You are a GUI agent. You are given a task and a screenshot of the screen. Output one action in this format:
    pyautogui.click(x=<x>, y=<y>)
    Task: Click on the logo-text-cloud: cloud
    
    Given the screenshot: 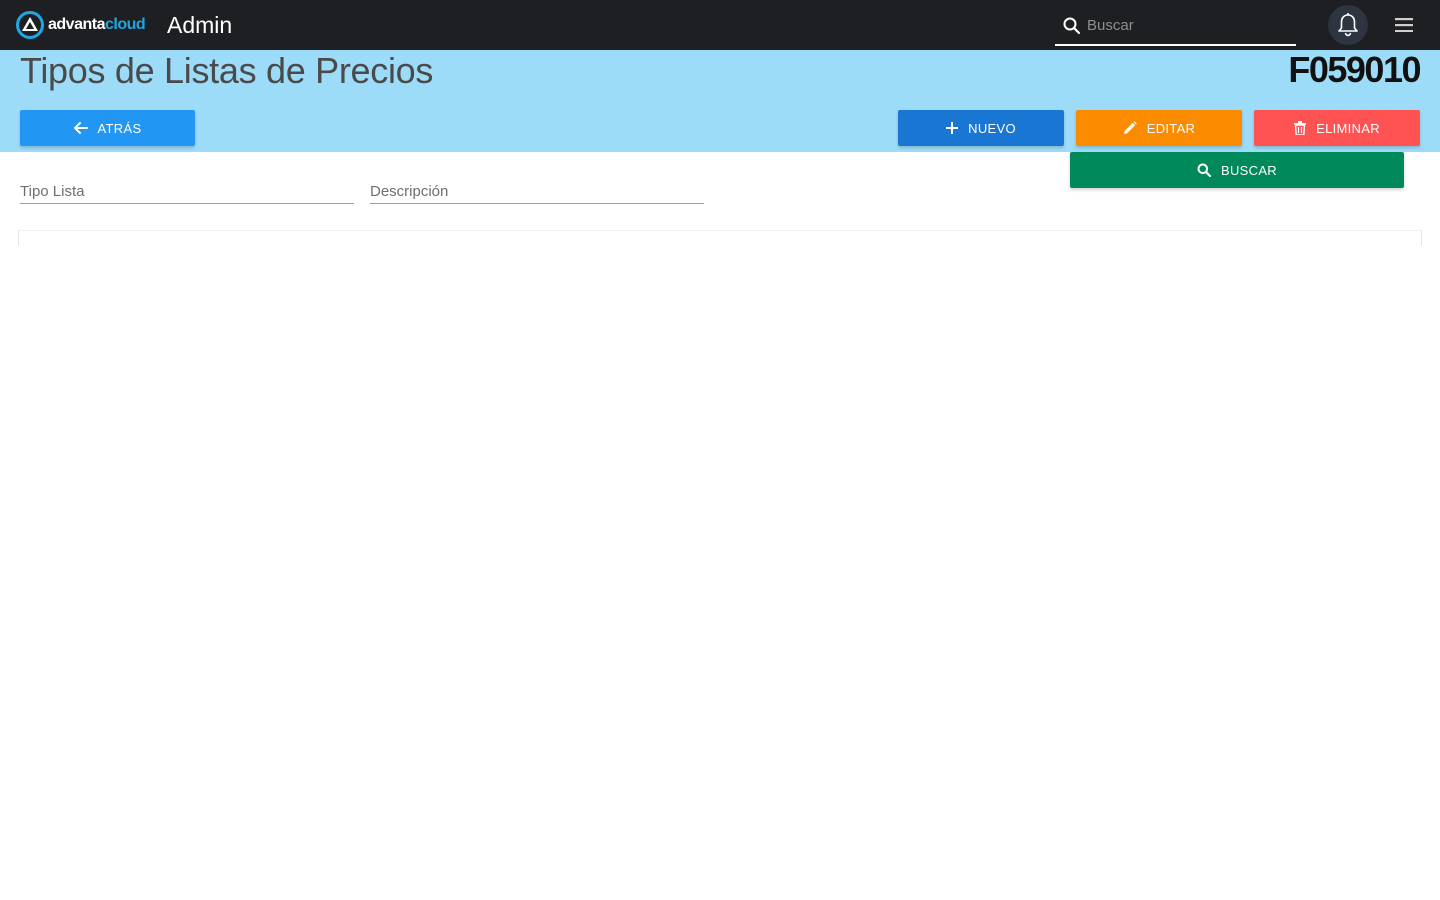 What is the action you would take?
    pyautogui.click(x=125, y=24)
    